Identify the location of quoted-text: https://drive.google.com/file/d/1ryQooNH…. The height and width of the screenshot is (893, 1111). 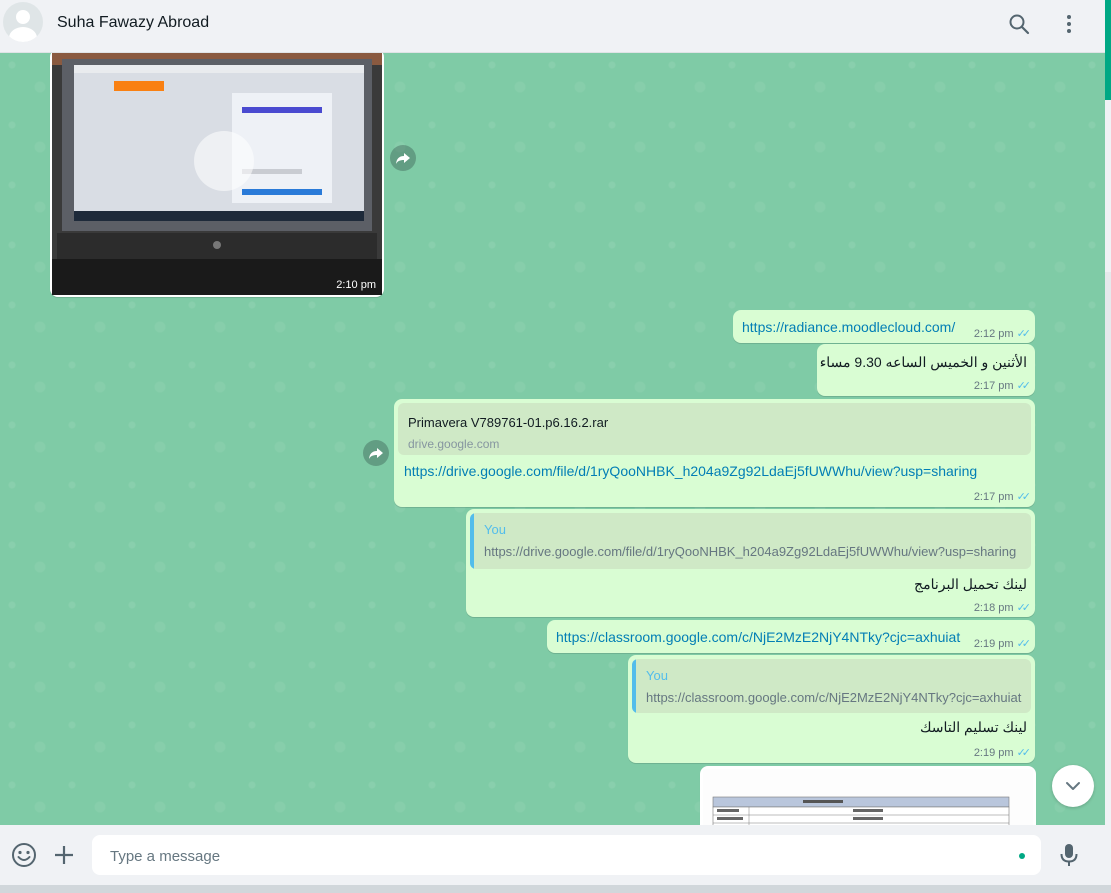
(750, 551).